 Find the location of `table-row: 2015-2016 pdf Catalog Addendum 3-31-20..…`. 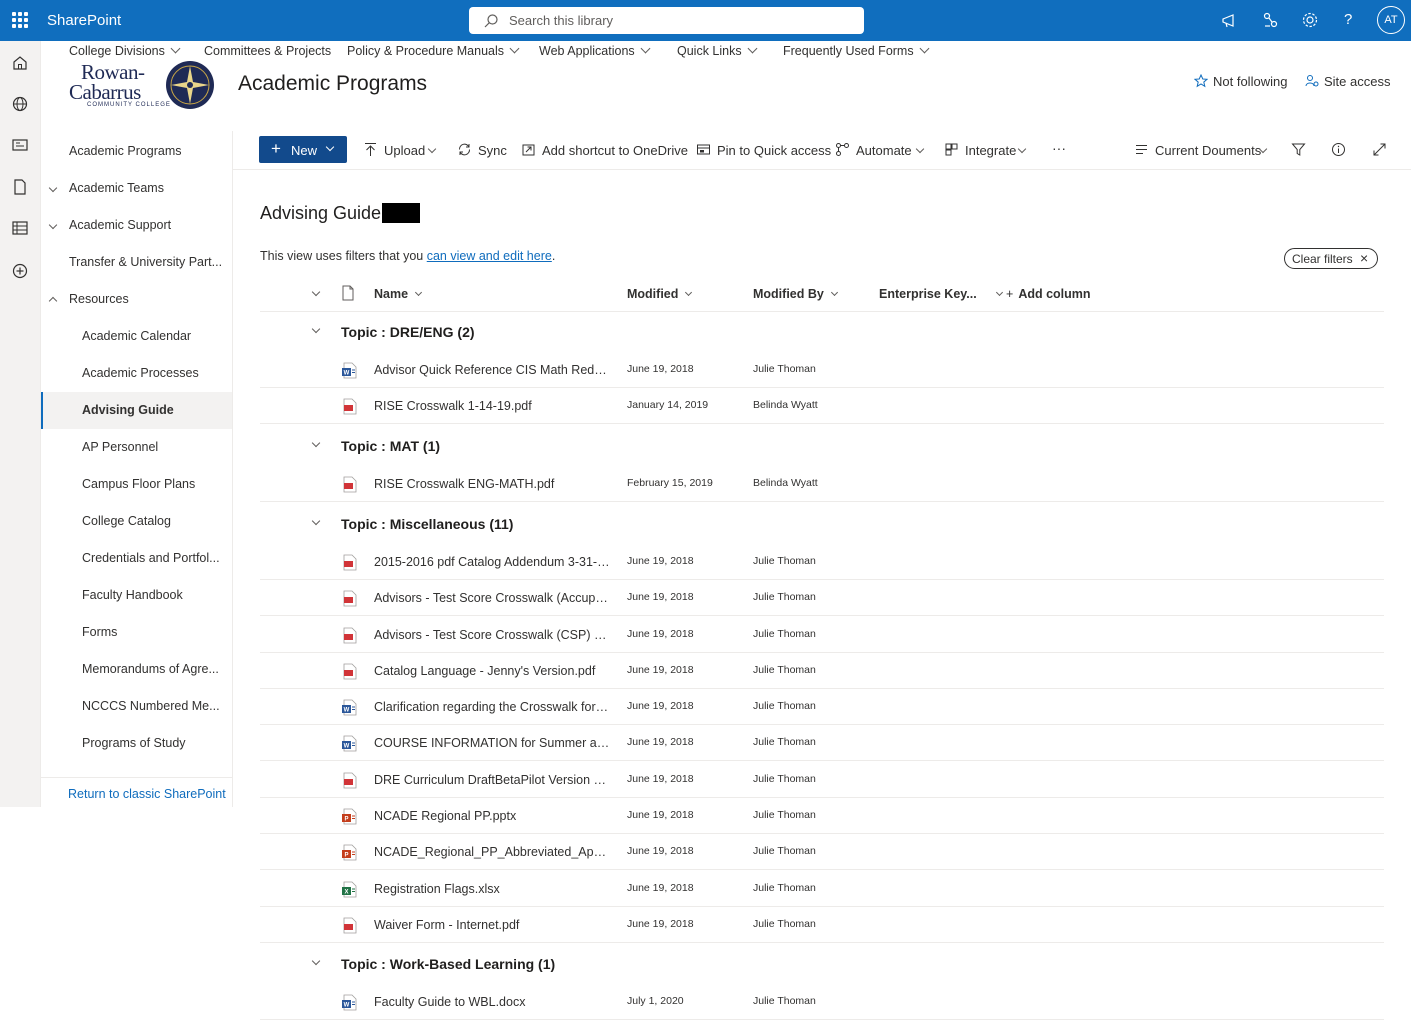

table-row: 2015-2016 pdf Catalog Addendum 3-31-20..… is located at coordinates (822, 562).